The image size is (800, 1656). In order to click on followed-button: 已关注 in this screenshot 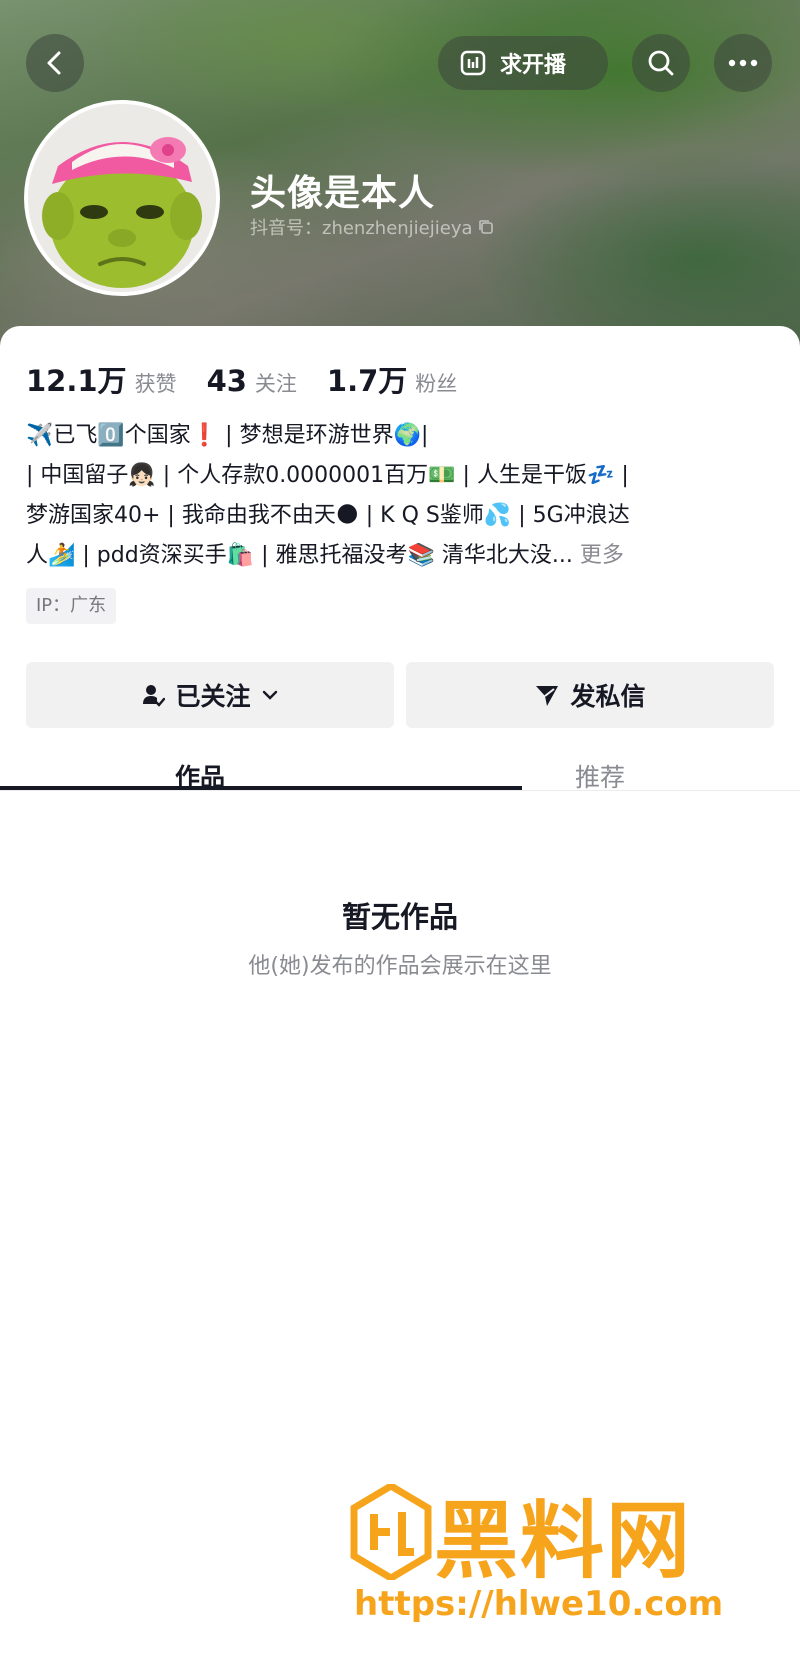, I will do `click(210, 695)`.